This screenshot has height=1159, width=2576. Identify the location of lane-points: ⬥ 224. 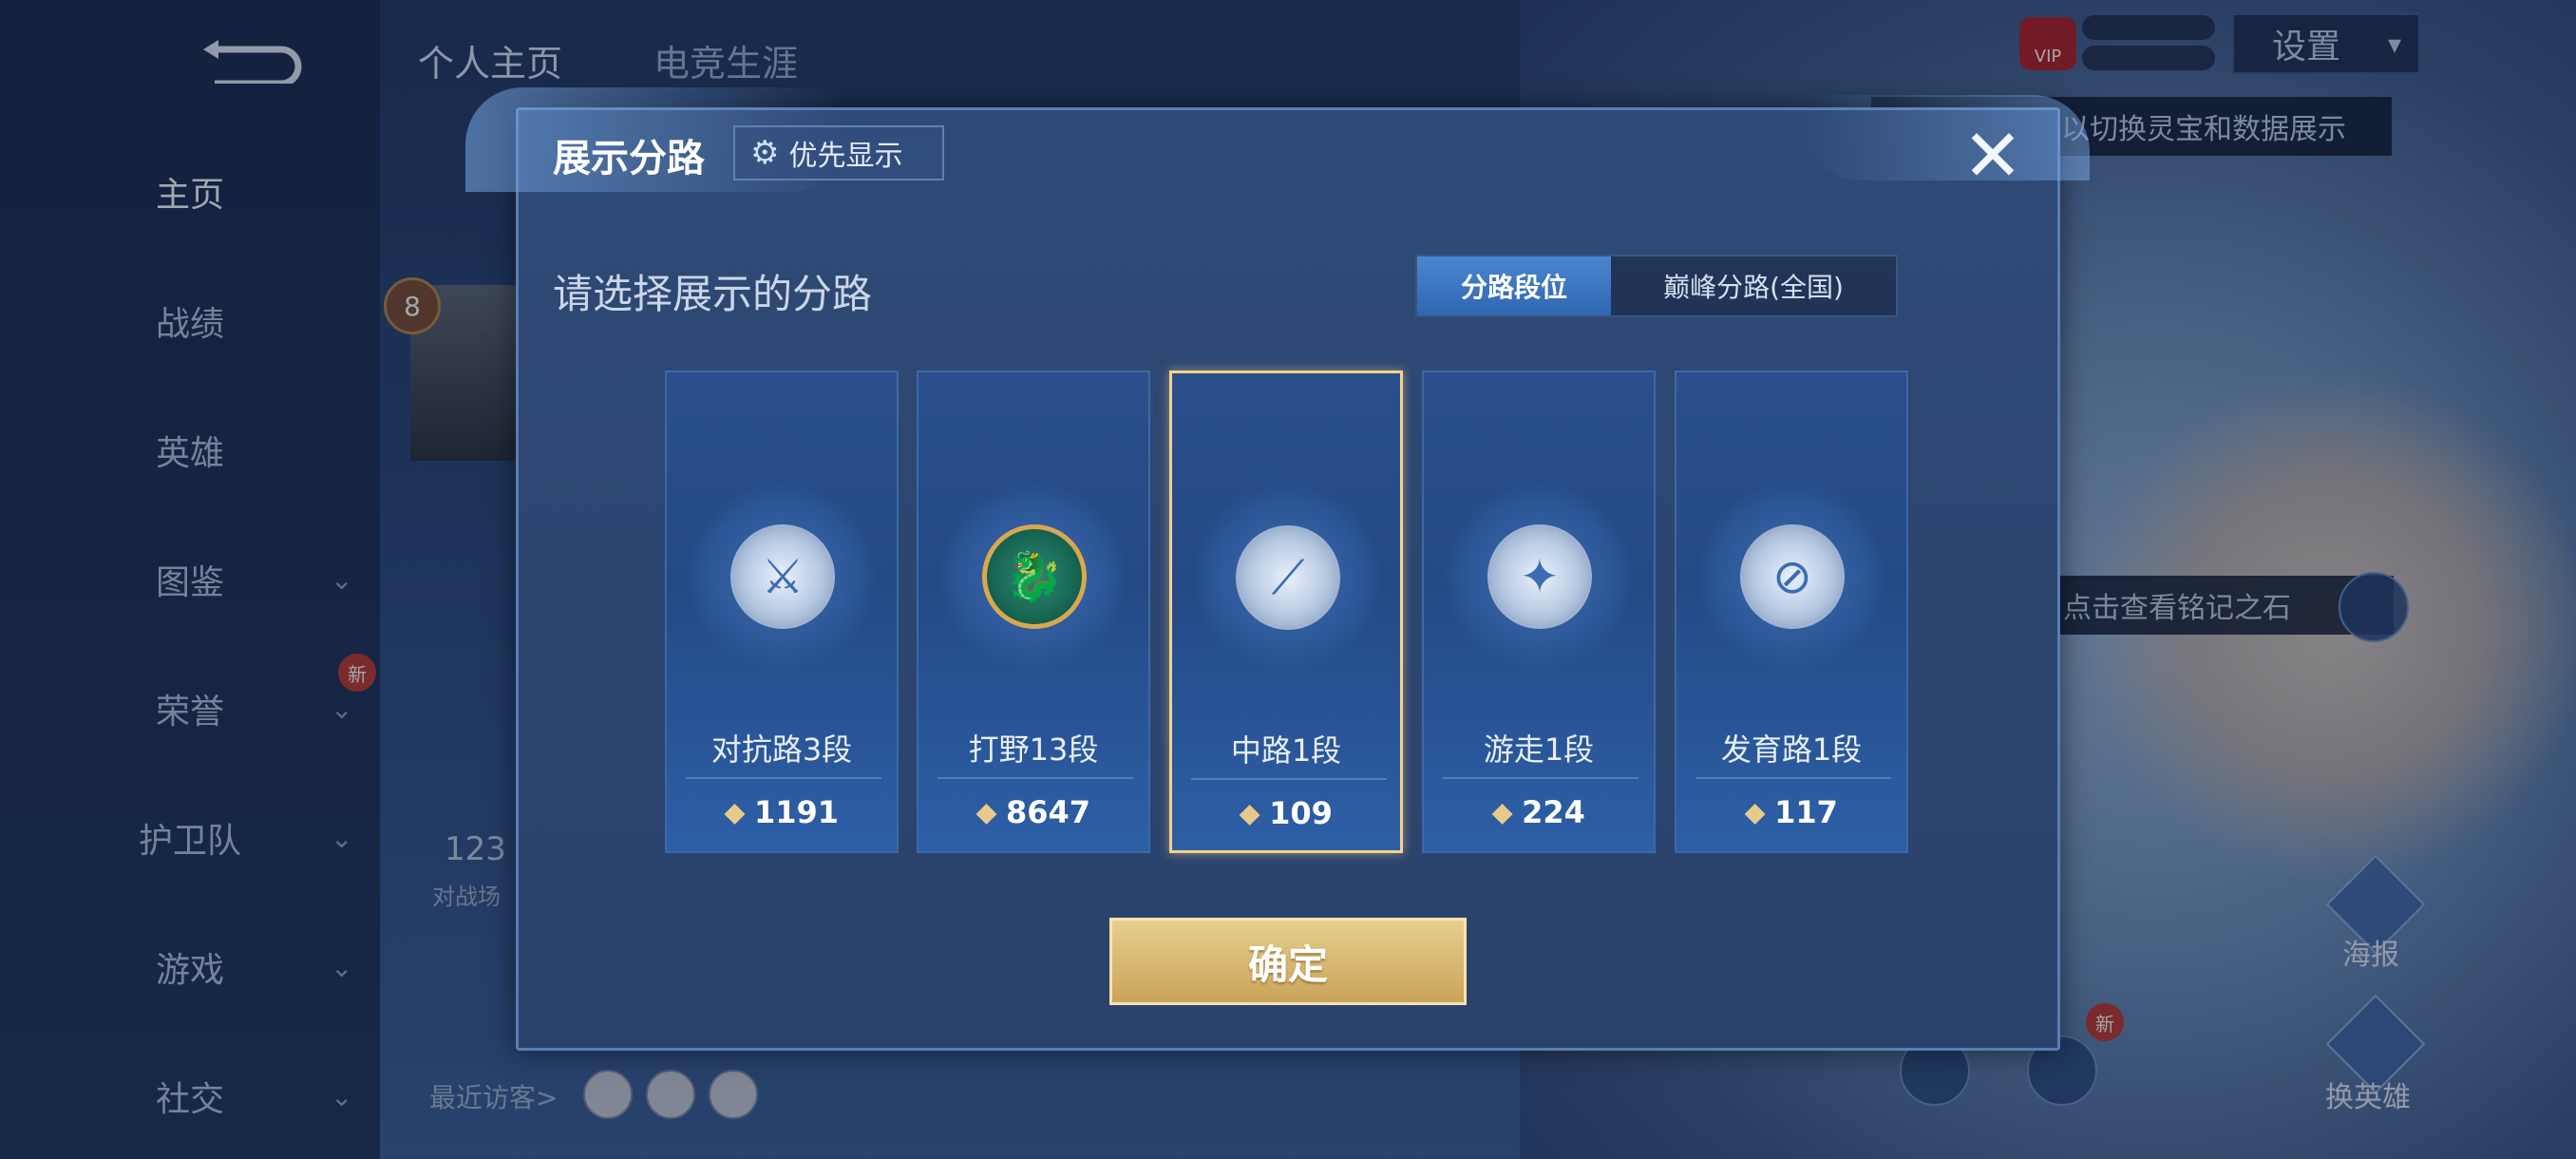
(1539, 812).